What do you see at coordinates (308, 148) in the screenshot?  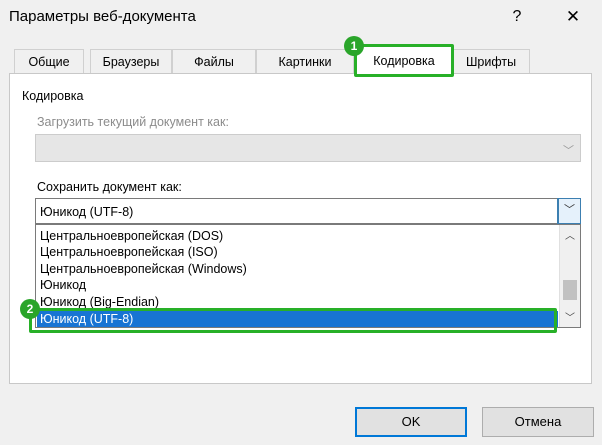 I see `load-as-combobox: ﹀` at bounding box center [308, 148].